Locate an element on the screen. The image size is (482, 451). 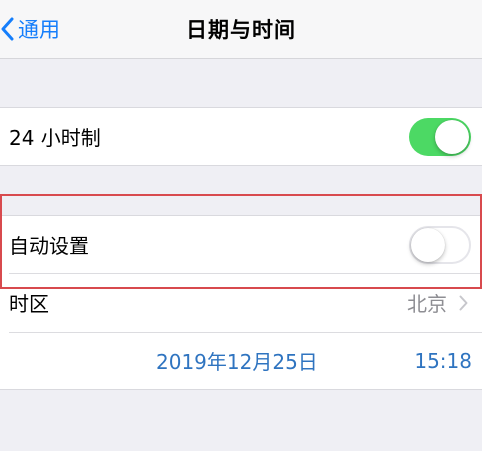
page-title: 日期与时间 is located at coordinates (241, 30).